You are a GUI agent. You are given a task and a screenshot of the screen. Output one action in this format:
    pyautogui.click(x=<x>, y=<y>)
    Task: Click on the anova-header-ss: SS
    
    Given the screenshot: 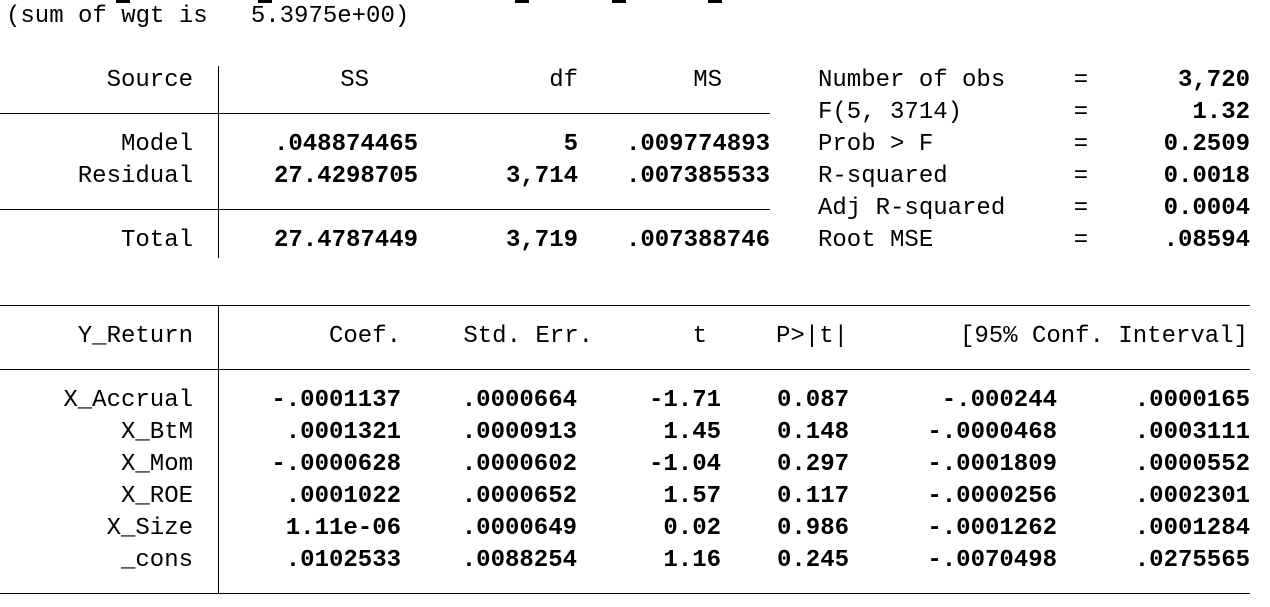 What is the action you would take?
    pyautogui.click(x=354, y=80)
    